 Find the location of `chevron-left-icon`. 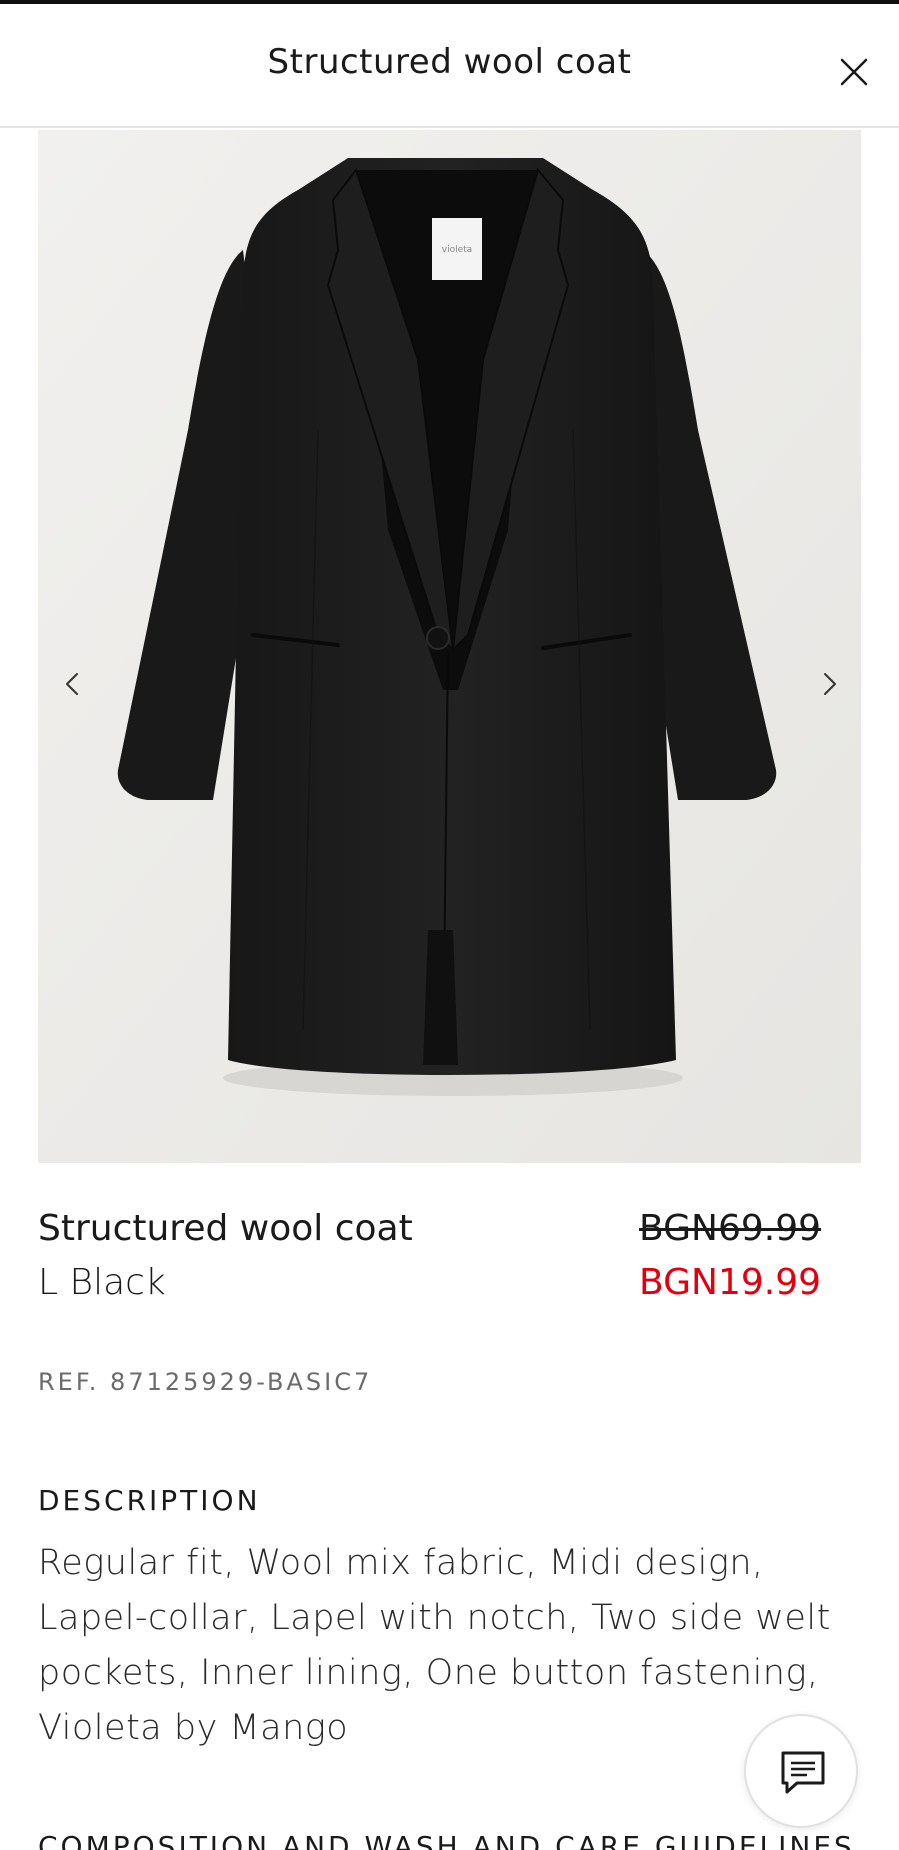

chevron-left-icon is located at coordinates (72, 684).